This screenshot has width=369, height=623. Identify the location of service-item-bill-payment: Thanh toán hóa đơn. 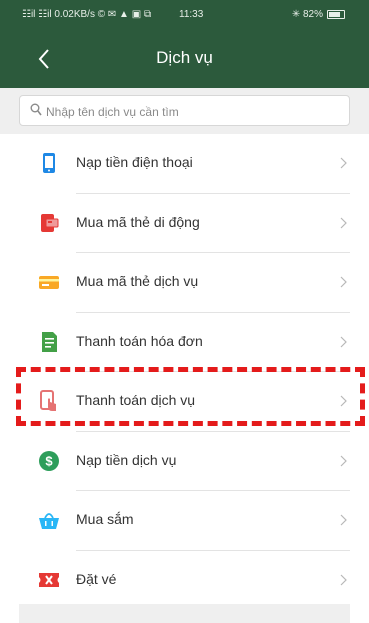
(184, 342).